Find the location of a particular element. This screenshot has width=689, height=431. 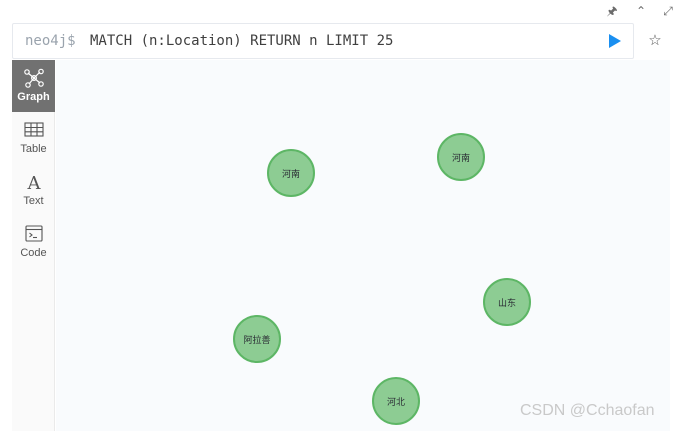

star-icon: ☆ is located at coordinates (655, 40).